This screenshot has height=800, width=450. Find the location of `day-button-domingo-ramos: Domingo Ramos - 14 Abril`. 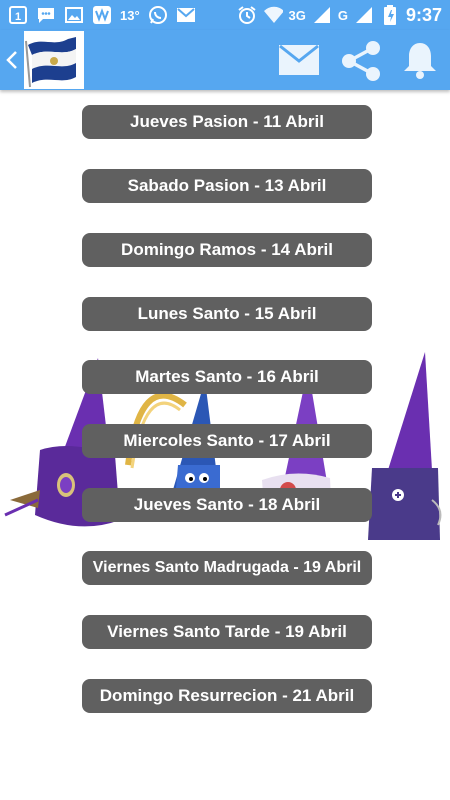

day-button-domingo-ramos: Domingo Ramos - 14 Abril is located at coordinates (227, 250).